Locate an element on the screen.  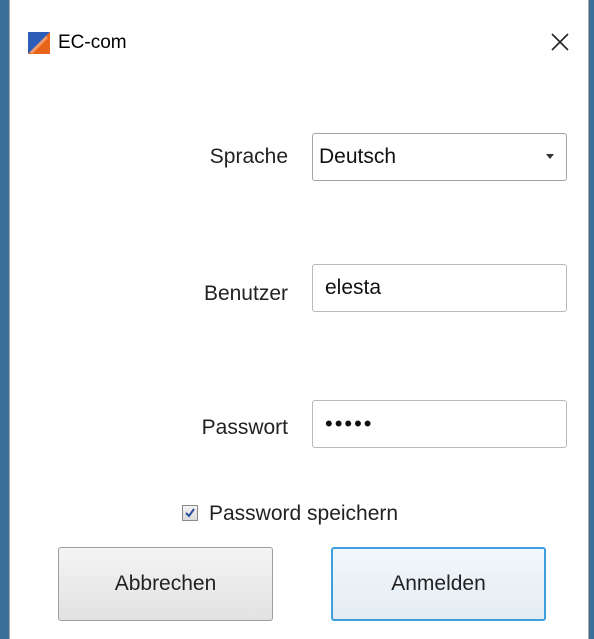
checkmark-icon is located at coordinates (190, 513).